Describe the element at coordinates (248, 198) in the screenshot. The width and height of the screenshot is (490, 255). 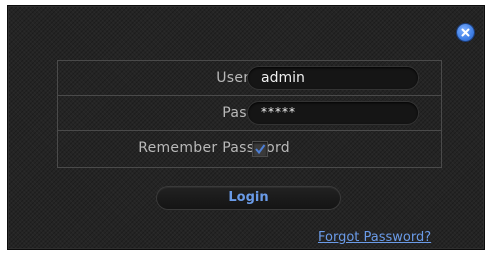
I see `login-button: Login` at that location.